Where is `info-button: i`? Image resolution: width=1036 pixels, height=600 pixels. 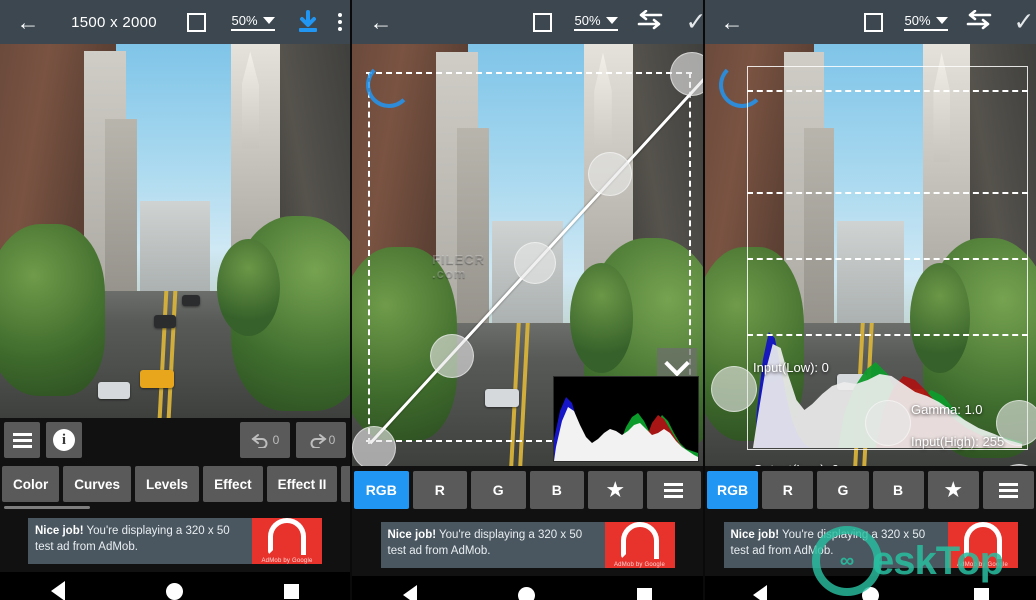
info-button: i is located at coordinates (64, 440).